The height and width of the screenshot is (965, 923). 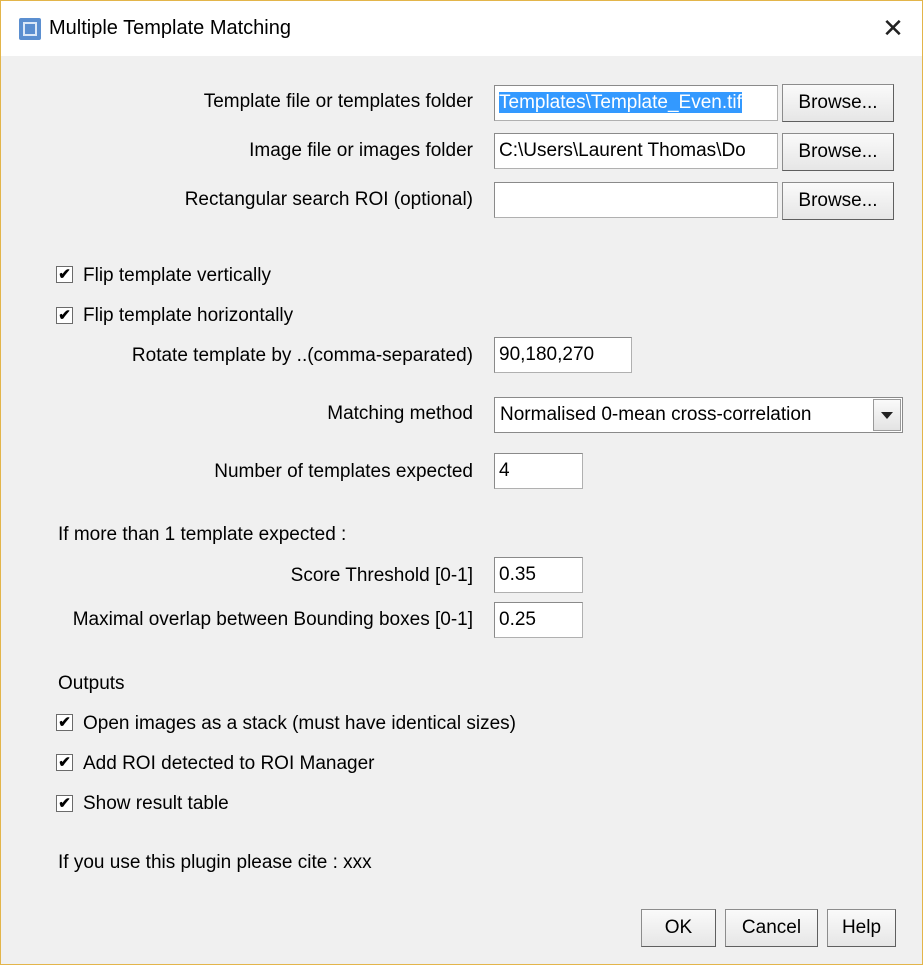 I want to click on roi-path-field, so click(x=636, y=200).